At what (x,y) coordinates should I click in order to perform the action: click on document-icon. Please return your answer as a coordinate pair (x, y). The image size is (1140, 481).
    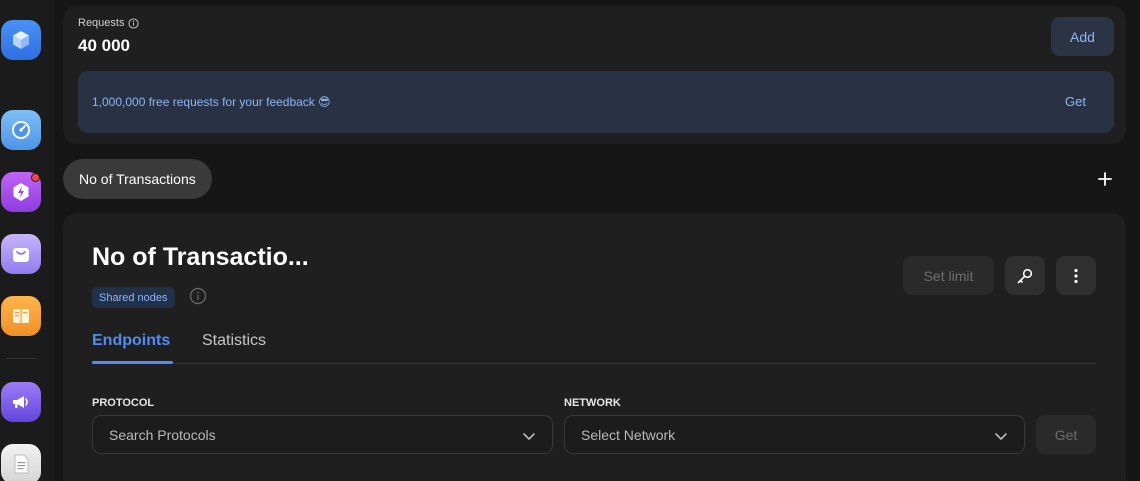
    Looking at the image, I should click on (21, 464).